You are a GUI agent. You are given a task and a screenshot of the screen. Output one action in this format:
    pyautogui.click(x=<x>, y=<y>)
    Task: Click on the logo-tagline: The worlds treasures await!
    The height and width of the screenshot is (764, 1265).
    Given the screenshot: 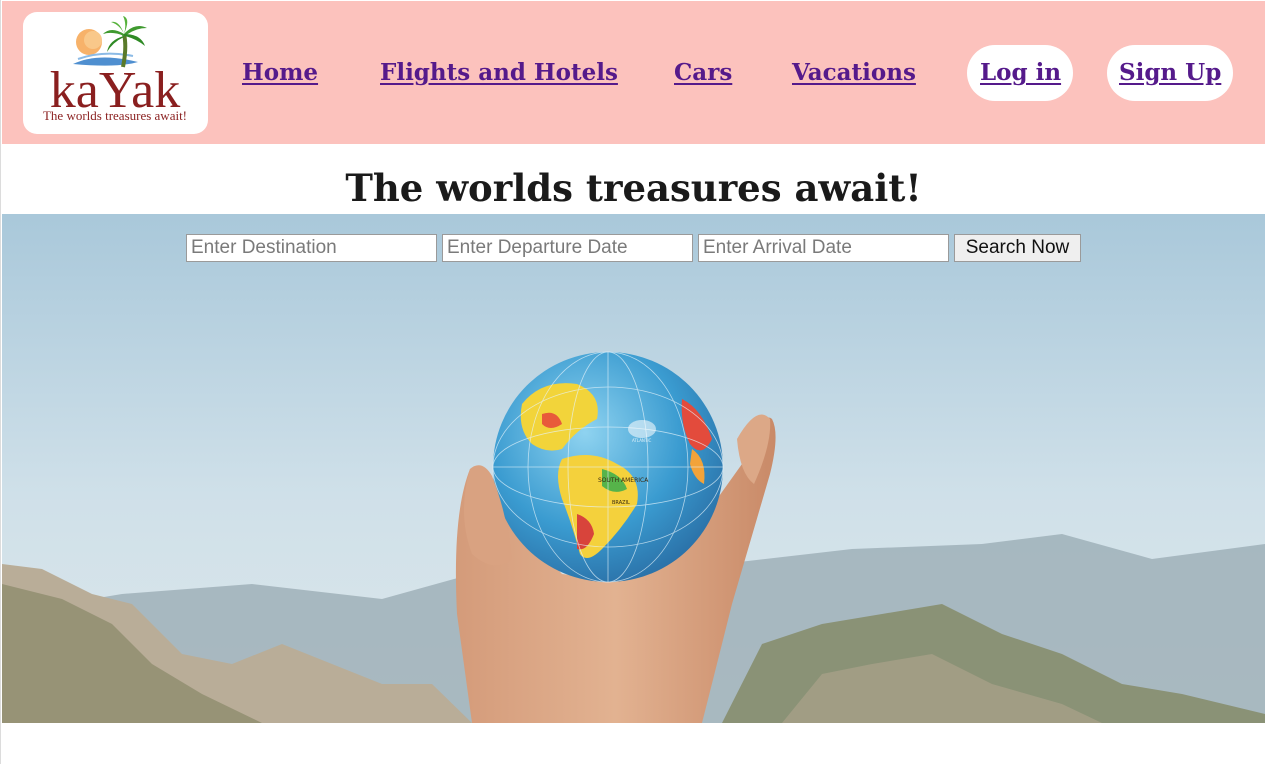 What is the action you would take?
    pyautogui.click(x=115, y=115)
    